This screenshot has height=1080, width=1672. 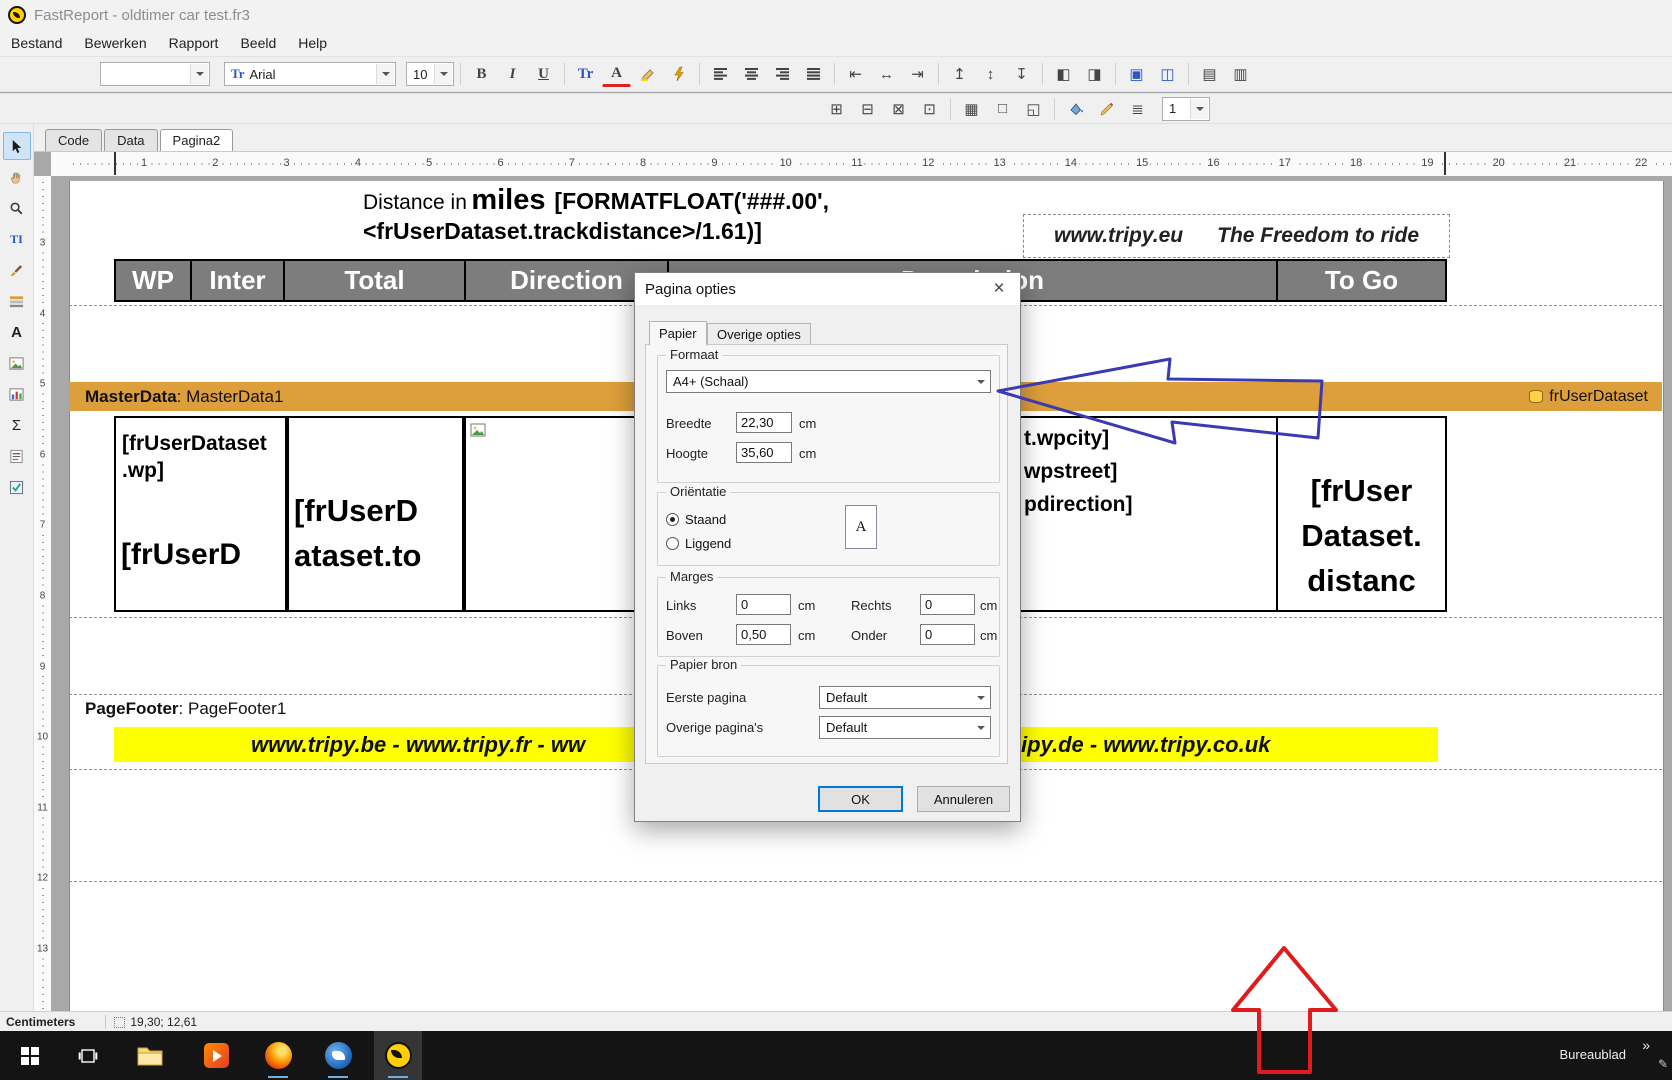 I want to click on bold-button: B, so click(x=481, y=74).